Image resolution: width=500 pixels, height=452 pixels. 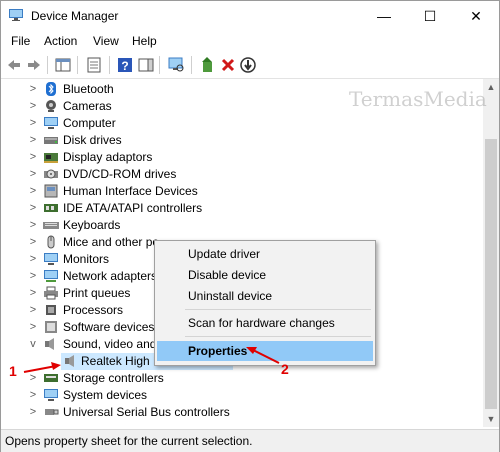 What do you see at coordinates (151, 360) in the screenshot?
I see `annotation-arrows` at bounding box center [151, 360].